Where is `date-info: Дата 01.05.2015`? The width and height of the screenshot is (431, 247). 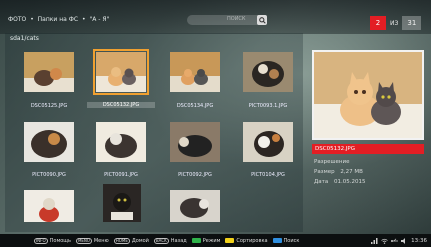 date-info: Дата 01.05.2015 is located at coordinates (340, 182).